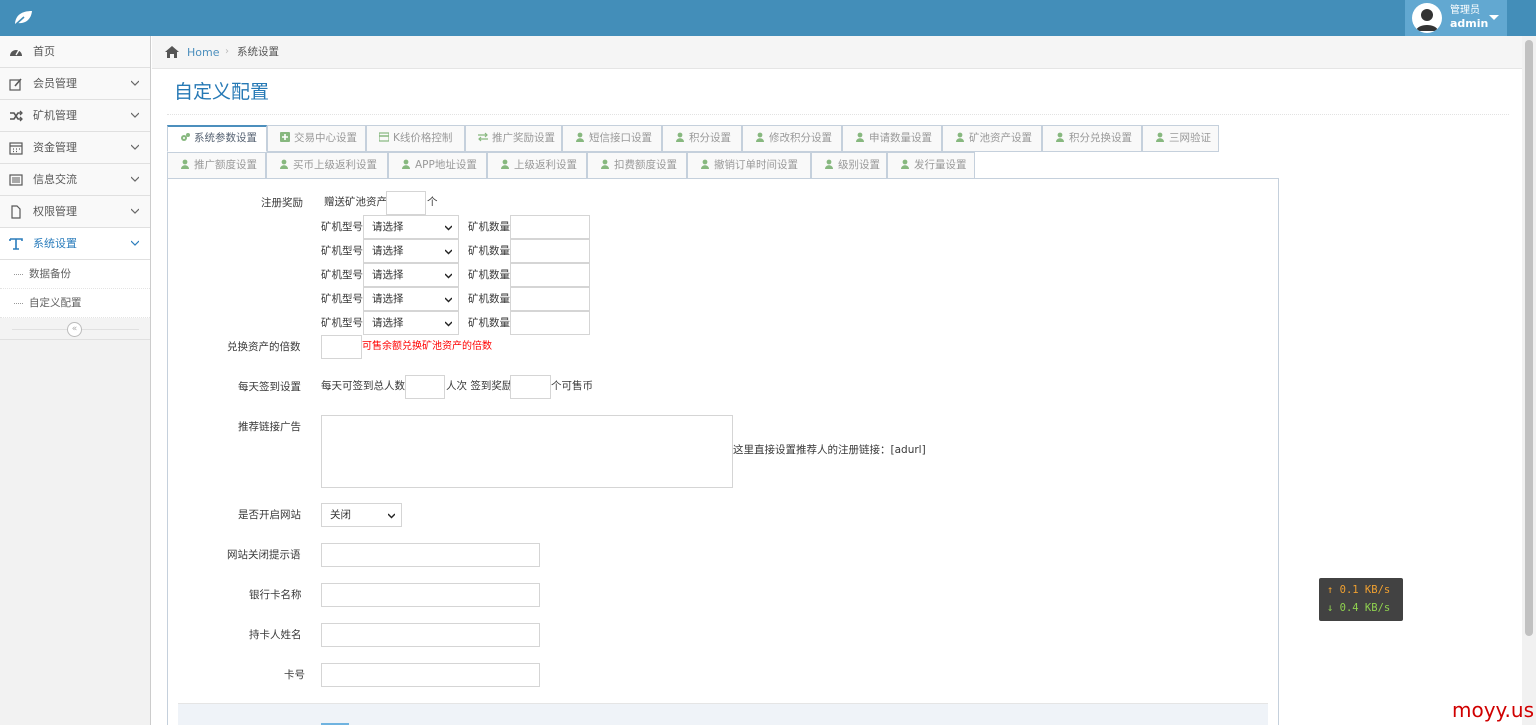 This screenshot has height=725, width=1536. Describe the element at coordinates (16, 180) in the screenshot. I see `list-alt-icon` at that location.